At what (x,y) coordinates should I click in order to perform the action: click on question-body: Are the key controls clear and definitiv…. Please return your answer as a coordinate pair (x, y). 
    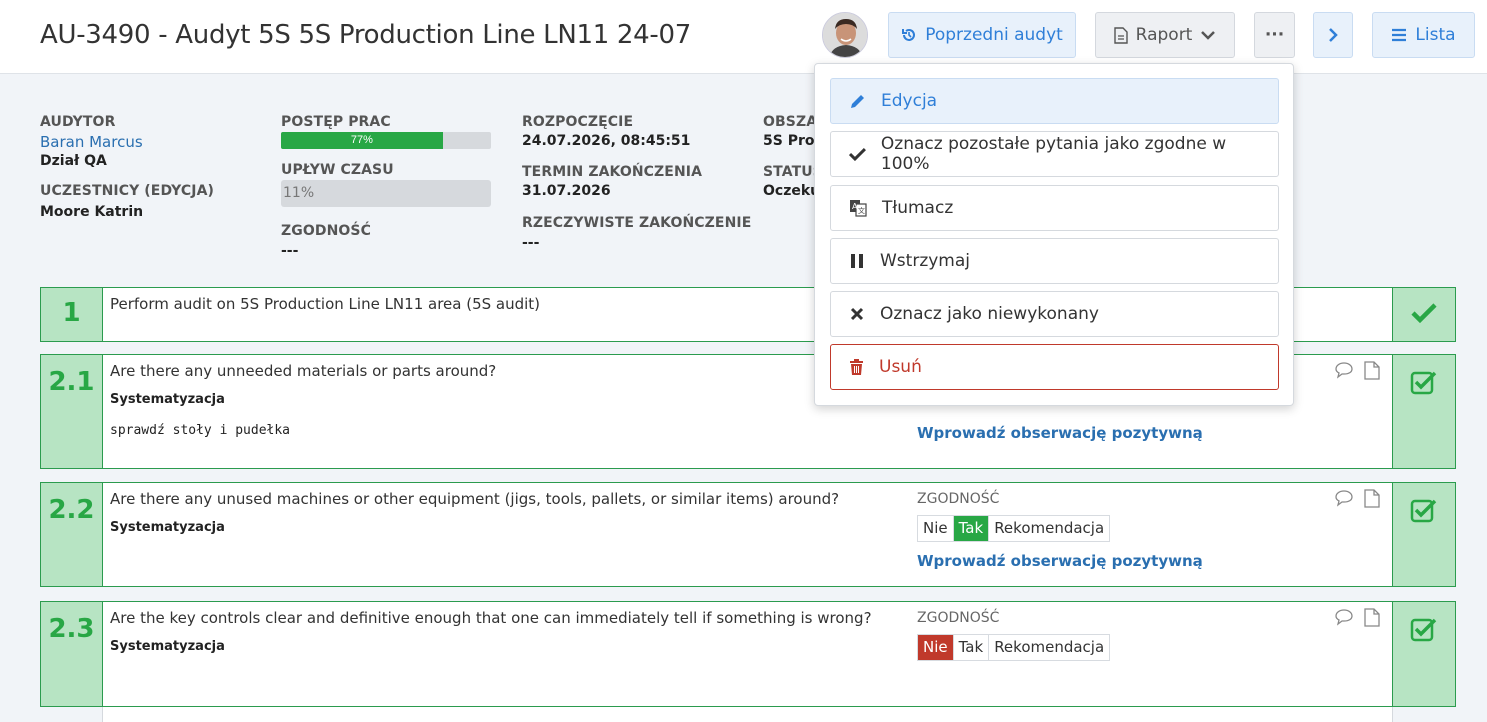
    Looking at the image, I should click on (747, 654).